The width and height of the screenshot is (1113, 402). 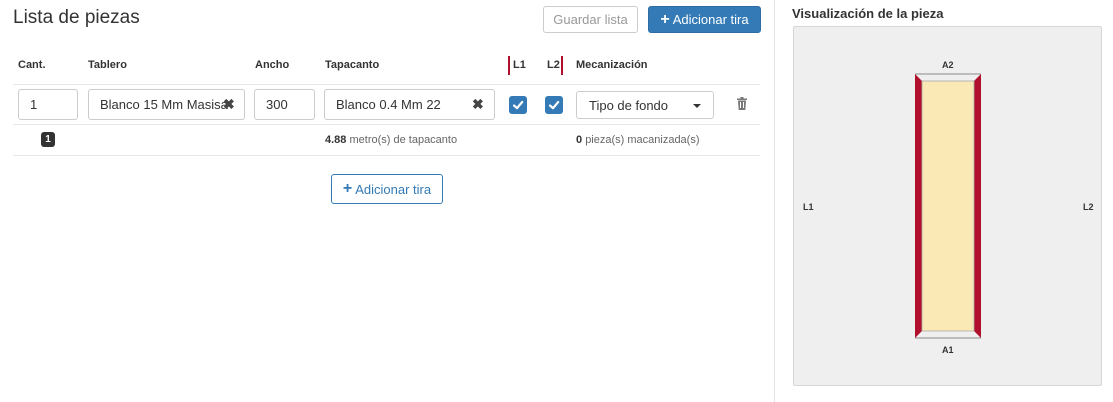 I want to click on add-strip-button-bottom: + Adicionar tira, so click(x=387, y=189).